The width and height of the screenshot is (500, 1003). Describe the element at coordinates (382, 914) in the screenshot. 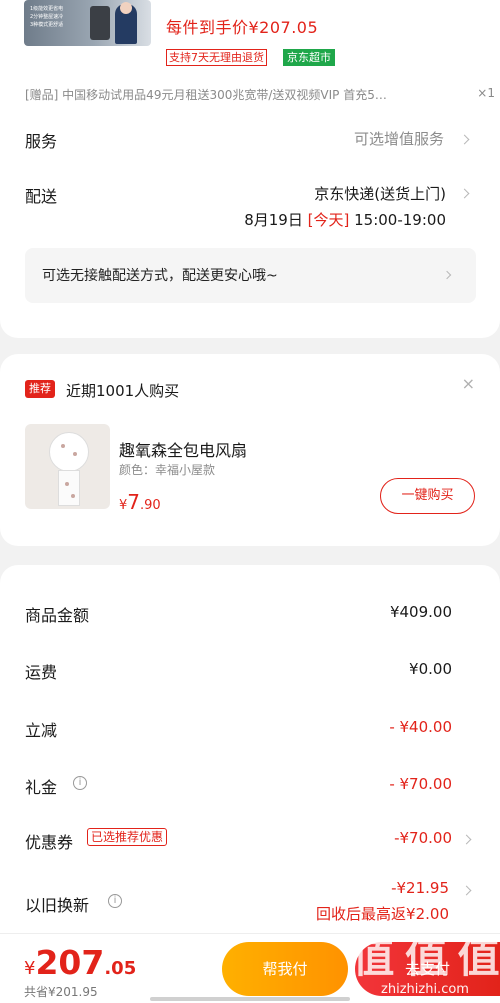

I see `trade-in-note: 回收后最高返¥2.00` at that location.